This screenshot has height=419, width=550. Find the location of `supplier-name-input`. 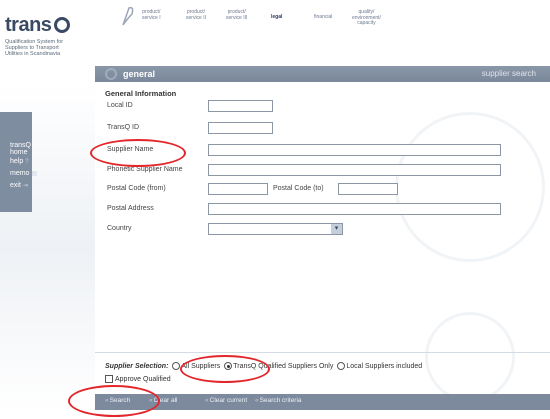

supplier-name-input is located at coordinates (354, 150).